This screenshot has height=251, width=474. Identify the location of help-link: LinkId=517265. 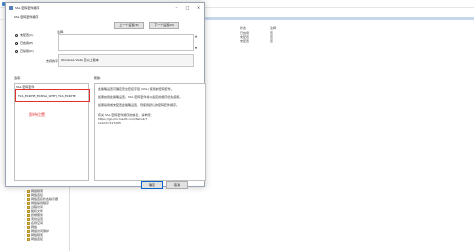
(109, 123).